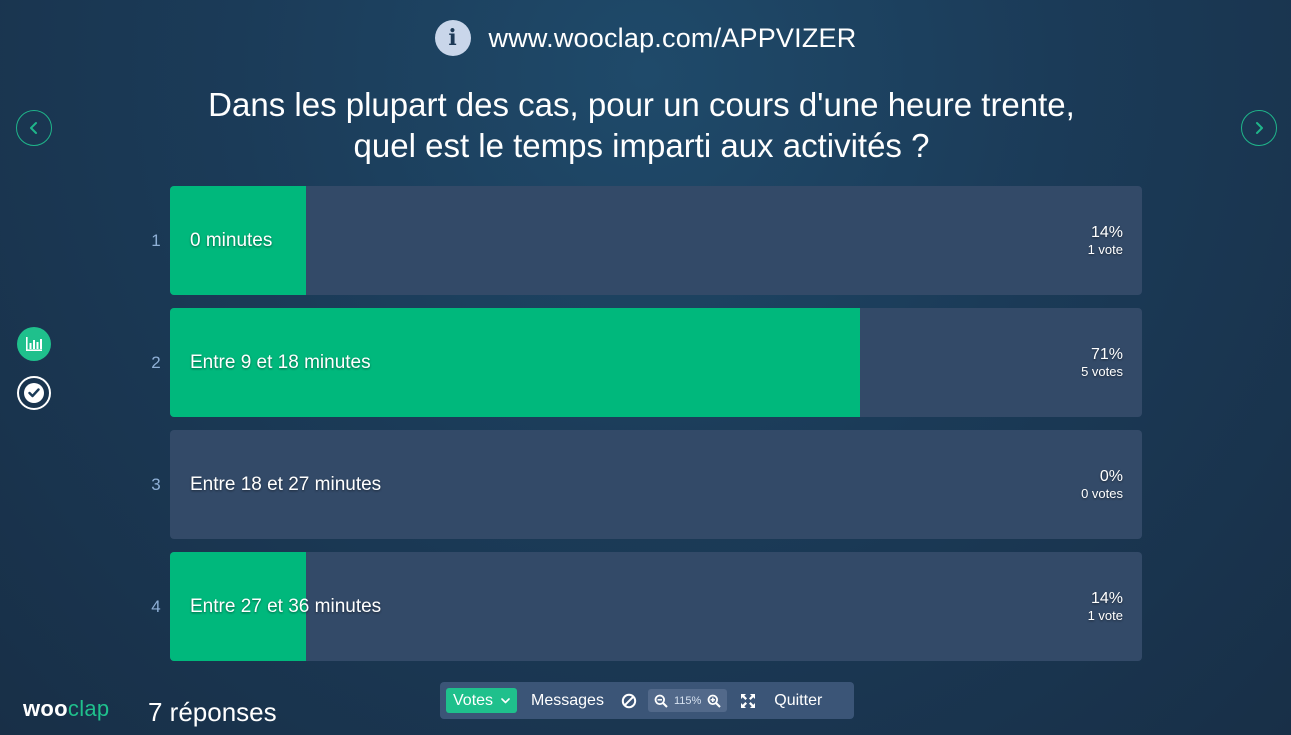  I want to click on answer-label: Entre 18 et 27 minutes, so click(286, 484).